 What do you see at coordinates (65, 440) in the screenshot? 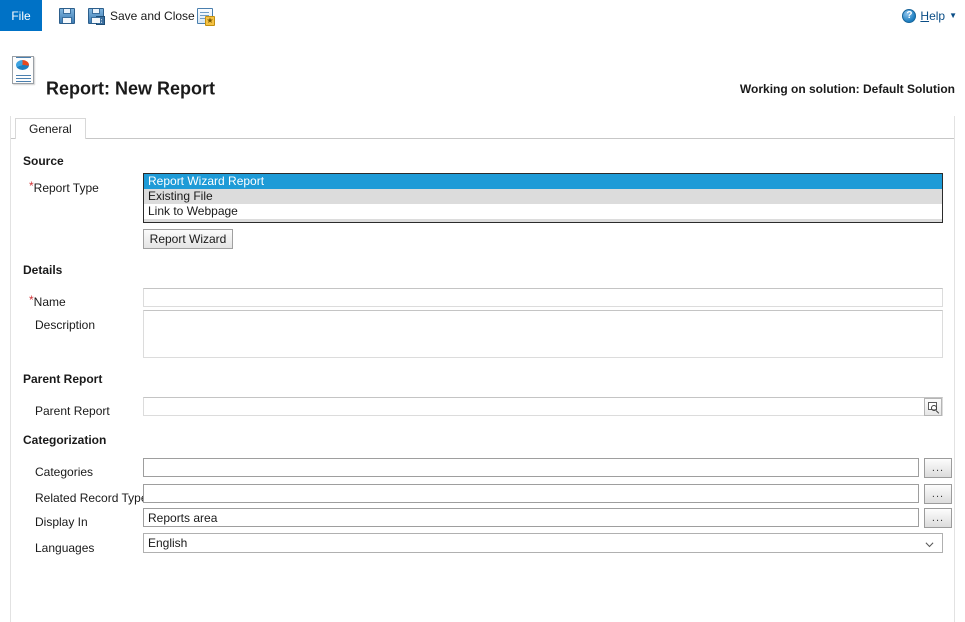
I see `section-heading-categorization: Categorization` at bounding box center [65, 440].